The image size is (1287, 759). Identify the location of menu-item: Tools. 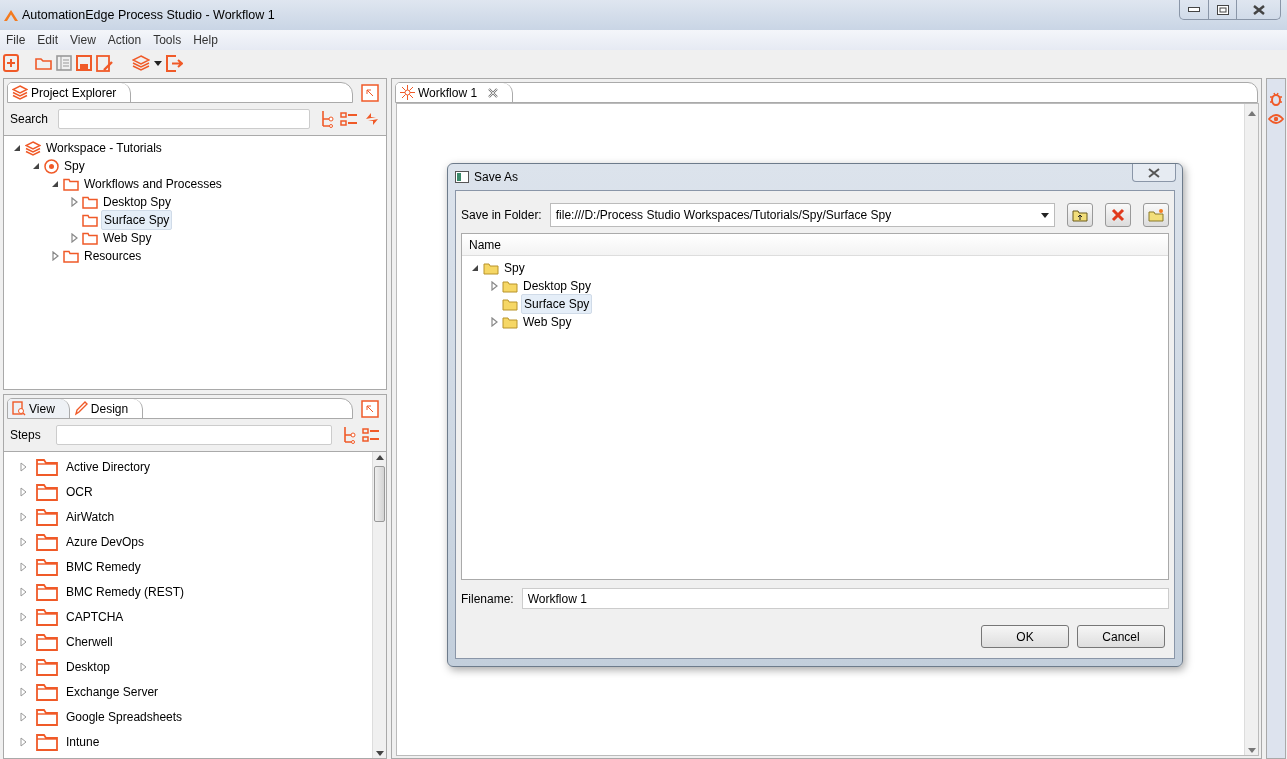
(167, 40).